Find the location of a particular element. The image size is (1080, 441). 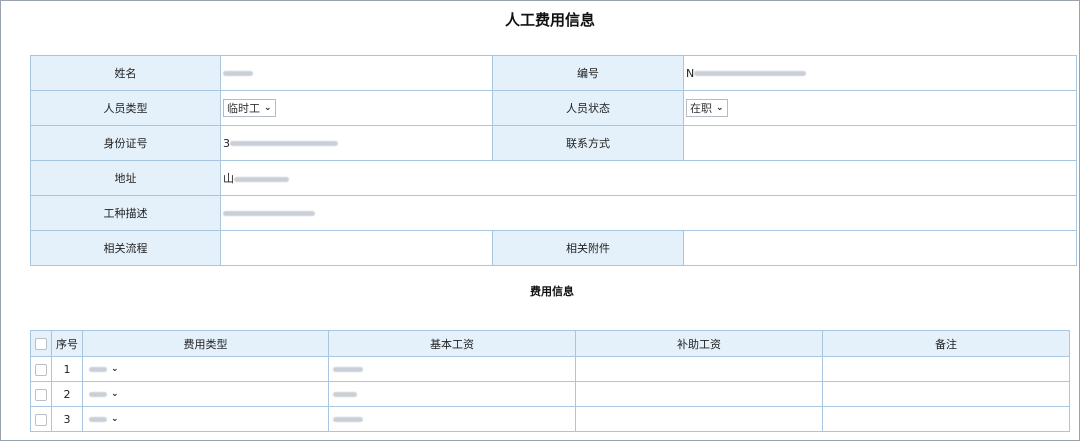

process-value is located at coordinates (356, 248).